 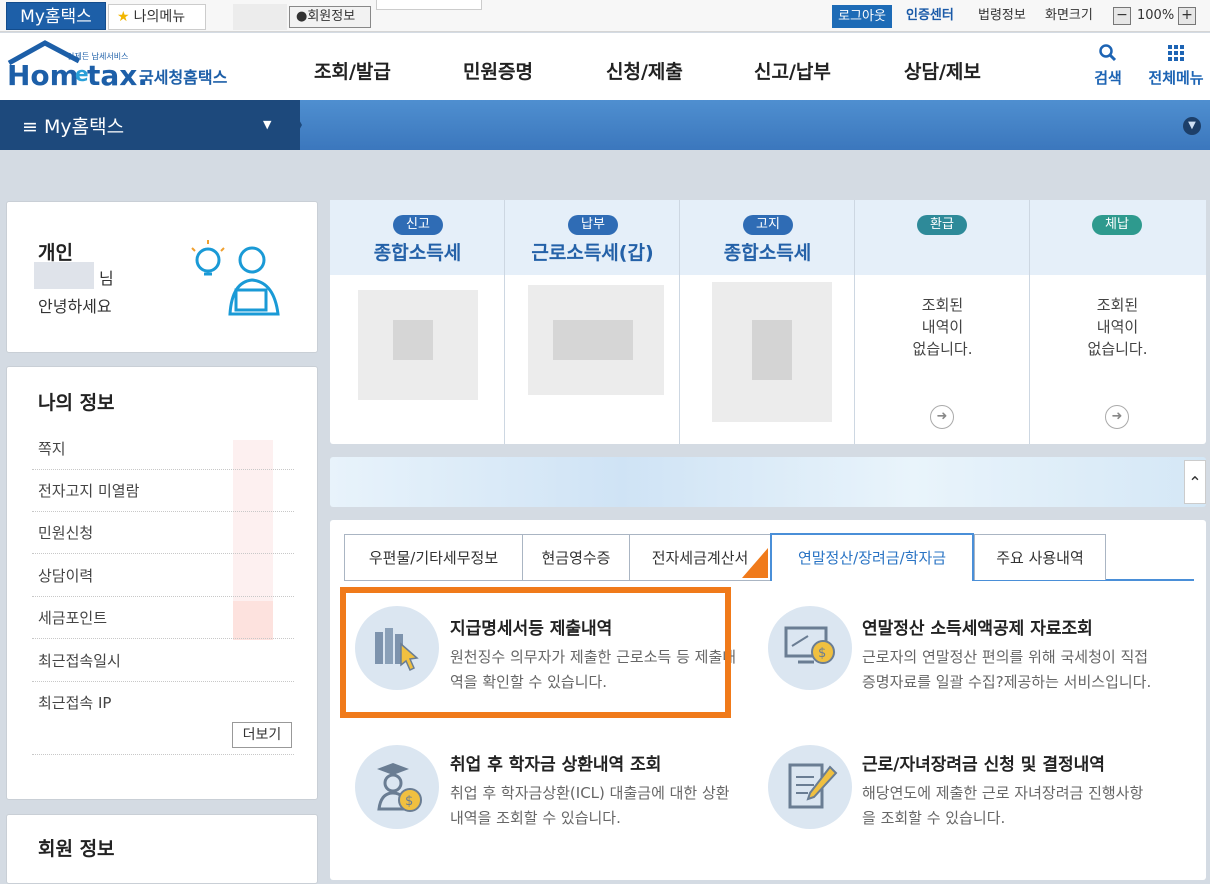 I want to click on blank-tab, so click(x=260, y=17).